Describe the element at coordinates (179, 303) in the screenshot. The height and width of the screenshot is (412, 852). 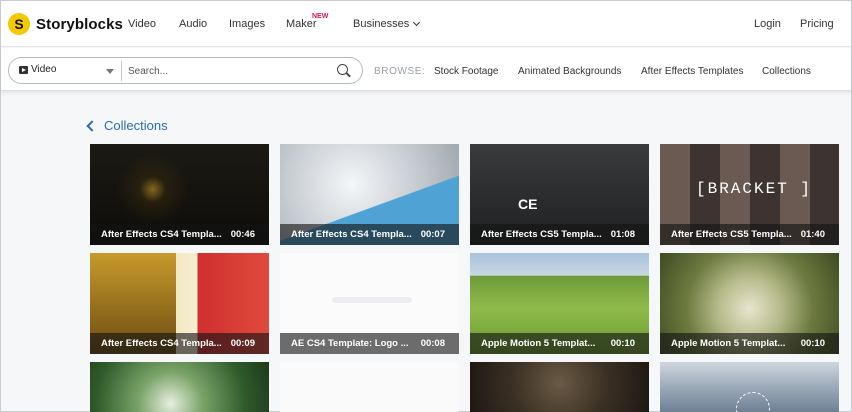
I see `video-card: After Effects CS4 Templa... 00:09` at that location.